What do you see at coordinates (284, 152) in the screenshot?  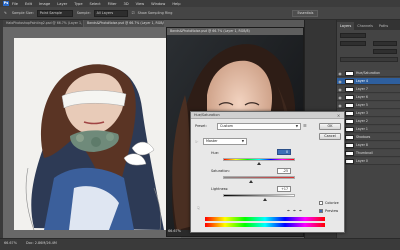 I see `hue-input: 0` at bounding box center [284, 152].